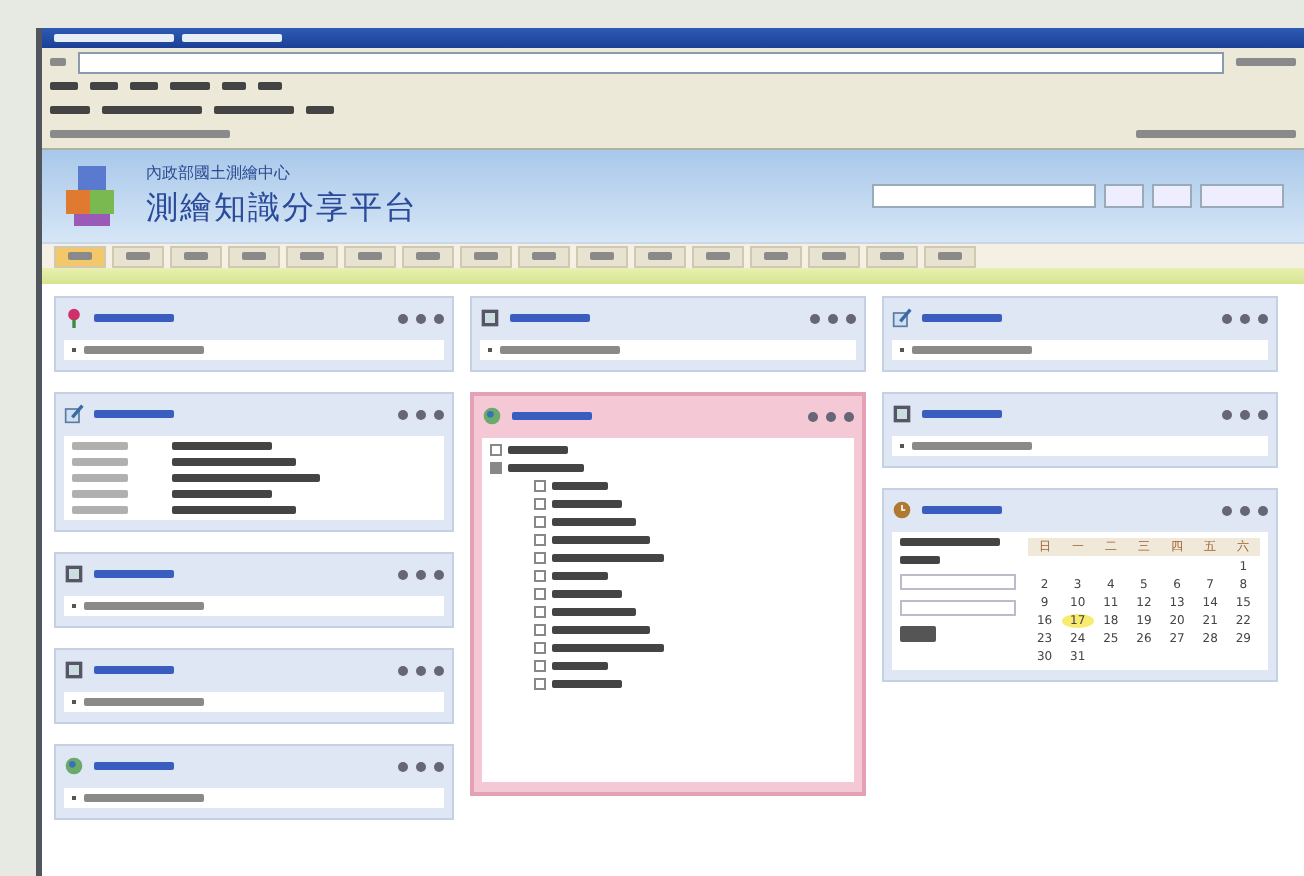 Image resolution: width=1304 pixels, height=876 pixels. I want to click on site-title: 測繪知識分享平台, so click(282, 209).